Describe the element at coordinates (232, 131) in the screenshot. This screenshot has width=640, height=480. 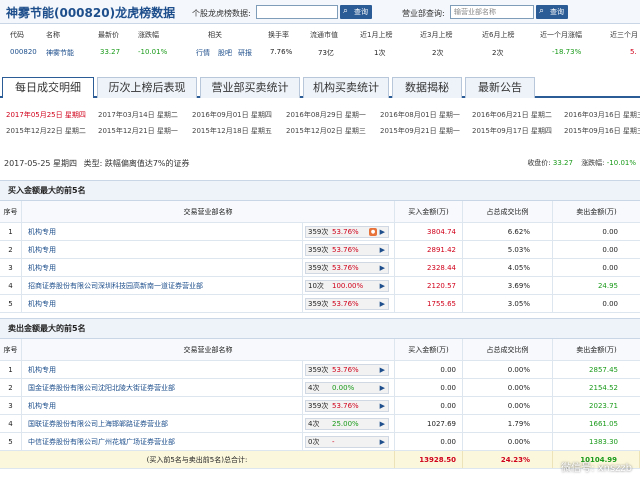
I see `date-link: 2015年12月18日 星期五` at that location.